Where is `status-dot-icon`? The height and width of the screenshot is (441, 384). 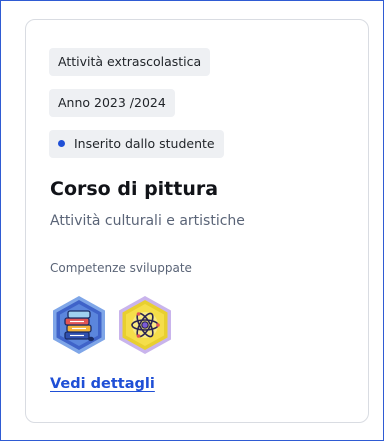
status-dot-icon is located at coordinates (61, 143).